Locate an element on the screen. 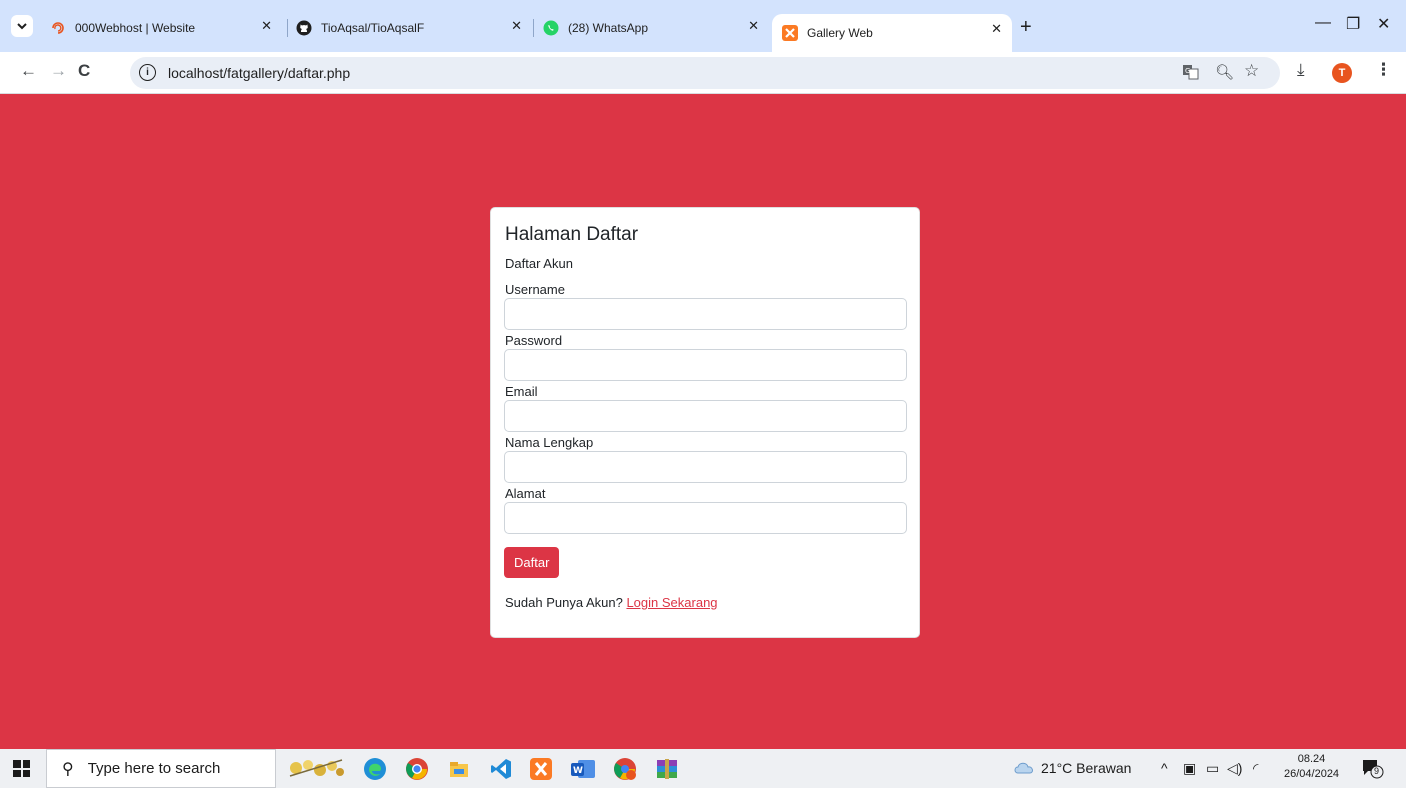 This screenshot has width=1406, height=788. login-prompt-text: Sudah Punya Akun? is located at coordinates (564, 602).